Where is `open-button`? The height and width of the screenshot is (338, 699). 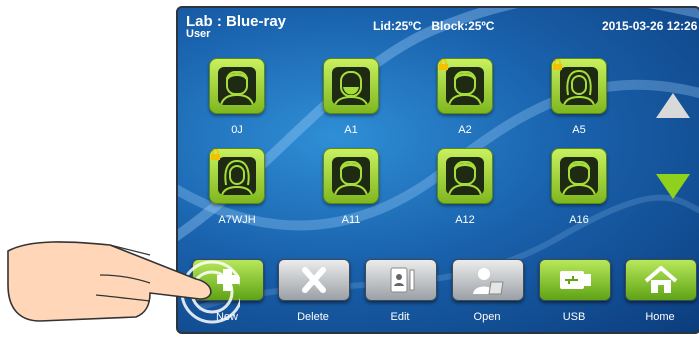 open-button is located at coordinates (488, 280).